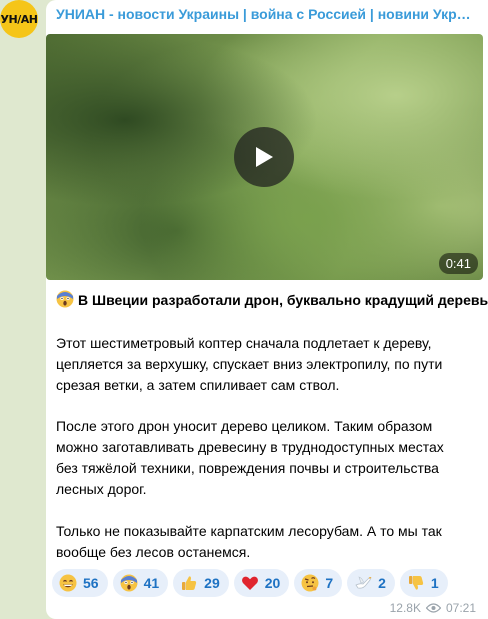 This screenshot has width=488, height=619. What do you see at coordinates (460, 608) in the screenshot?
I see `message-time: 07:21` at bounding box center [460, 608].